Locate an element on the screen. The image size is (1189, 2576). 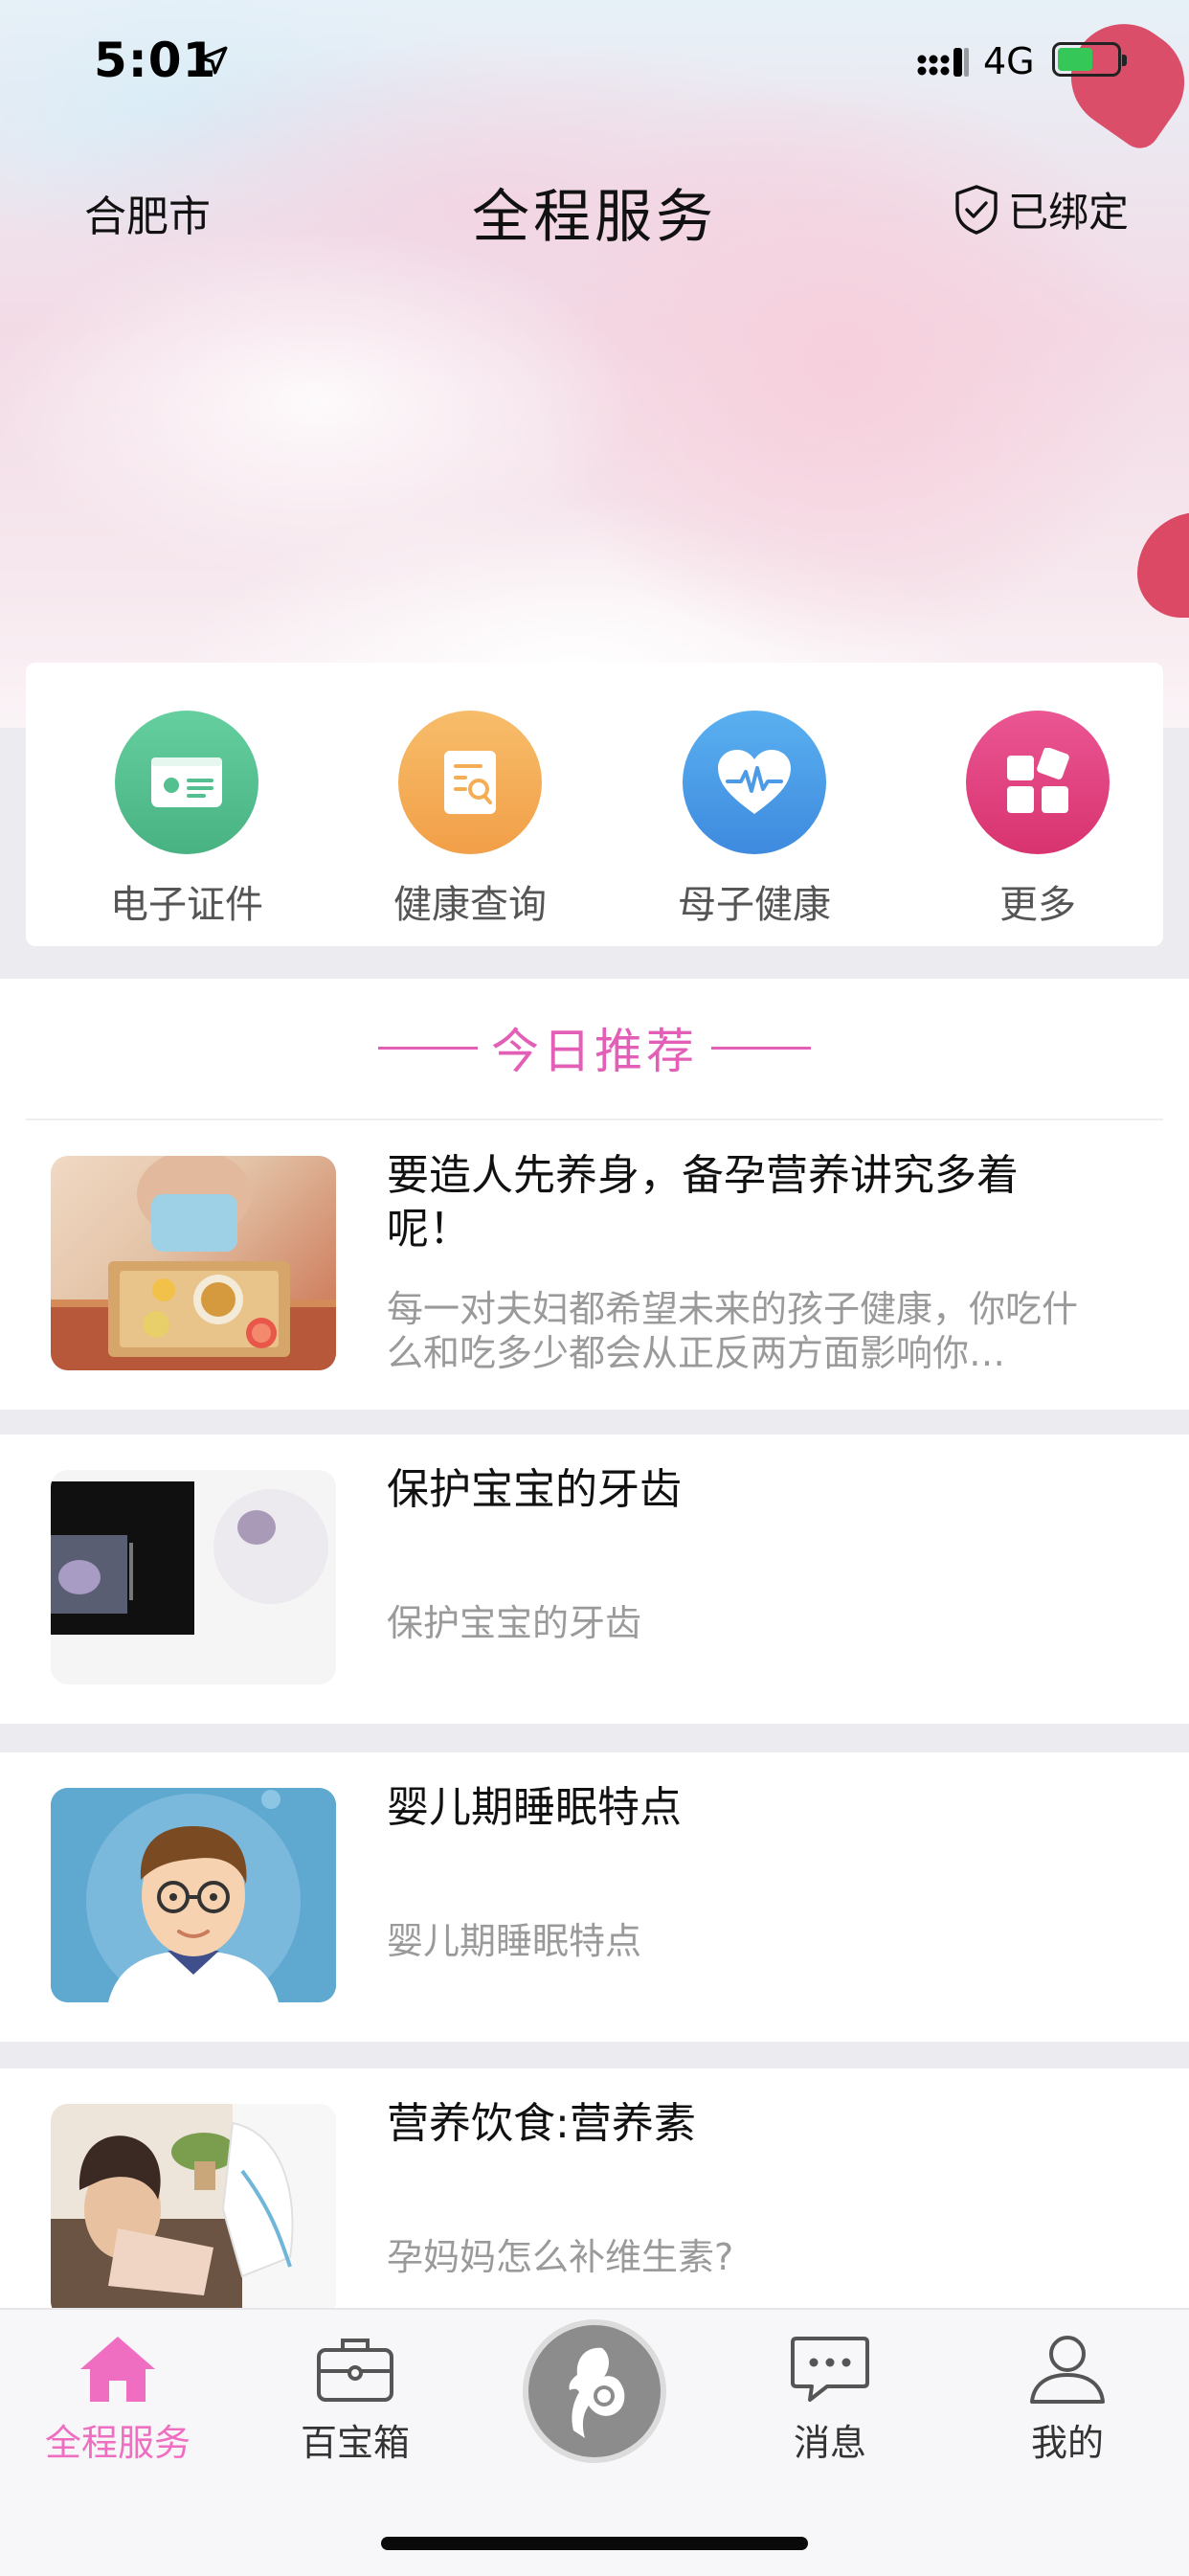
tab-label: 消息 is located at coordinates (829, 2443).